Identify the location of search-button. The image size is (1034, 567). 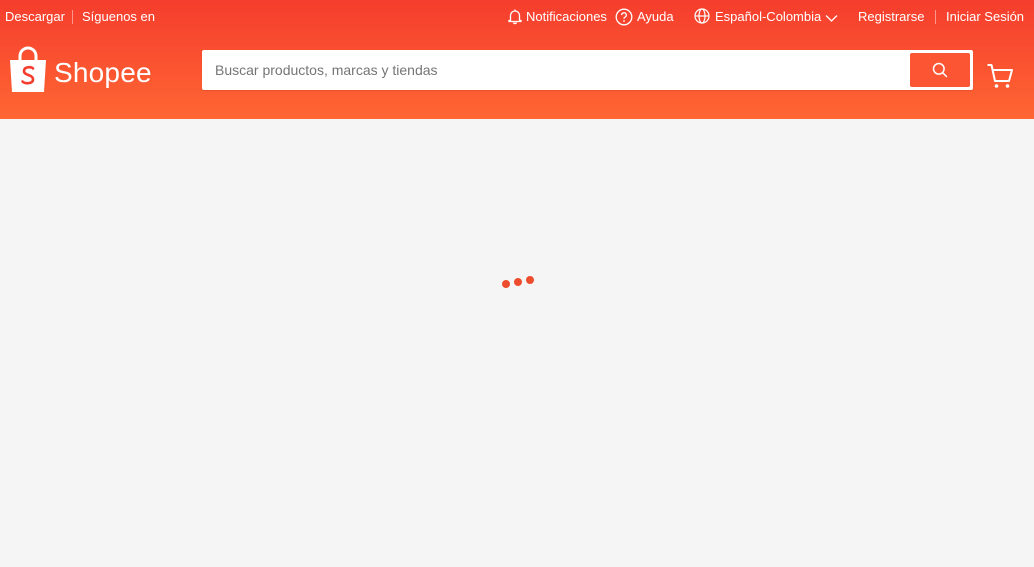
(940, 70).